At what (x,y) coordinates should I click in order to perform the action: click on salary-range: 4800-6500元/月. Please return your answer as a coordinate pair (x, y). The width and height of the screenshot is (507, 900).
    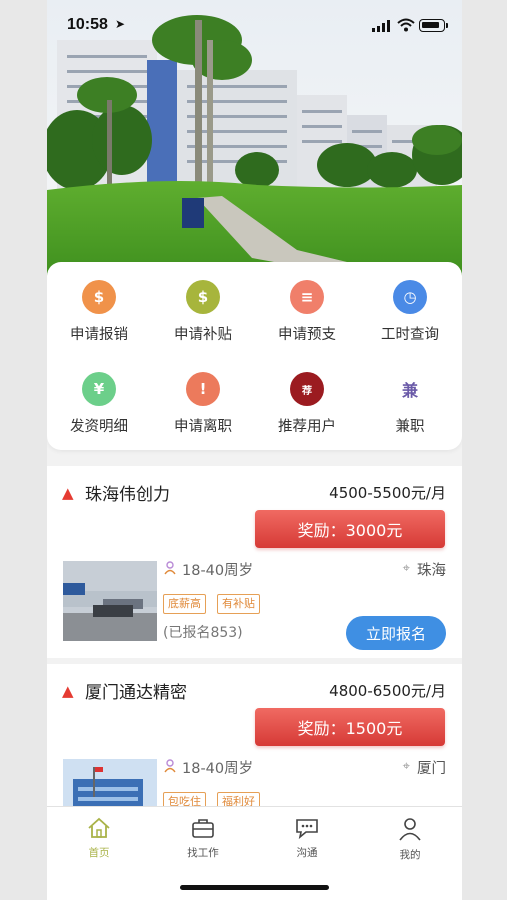
    Looking at the image, I should click on (387, 691).